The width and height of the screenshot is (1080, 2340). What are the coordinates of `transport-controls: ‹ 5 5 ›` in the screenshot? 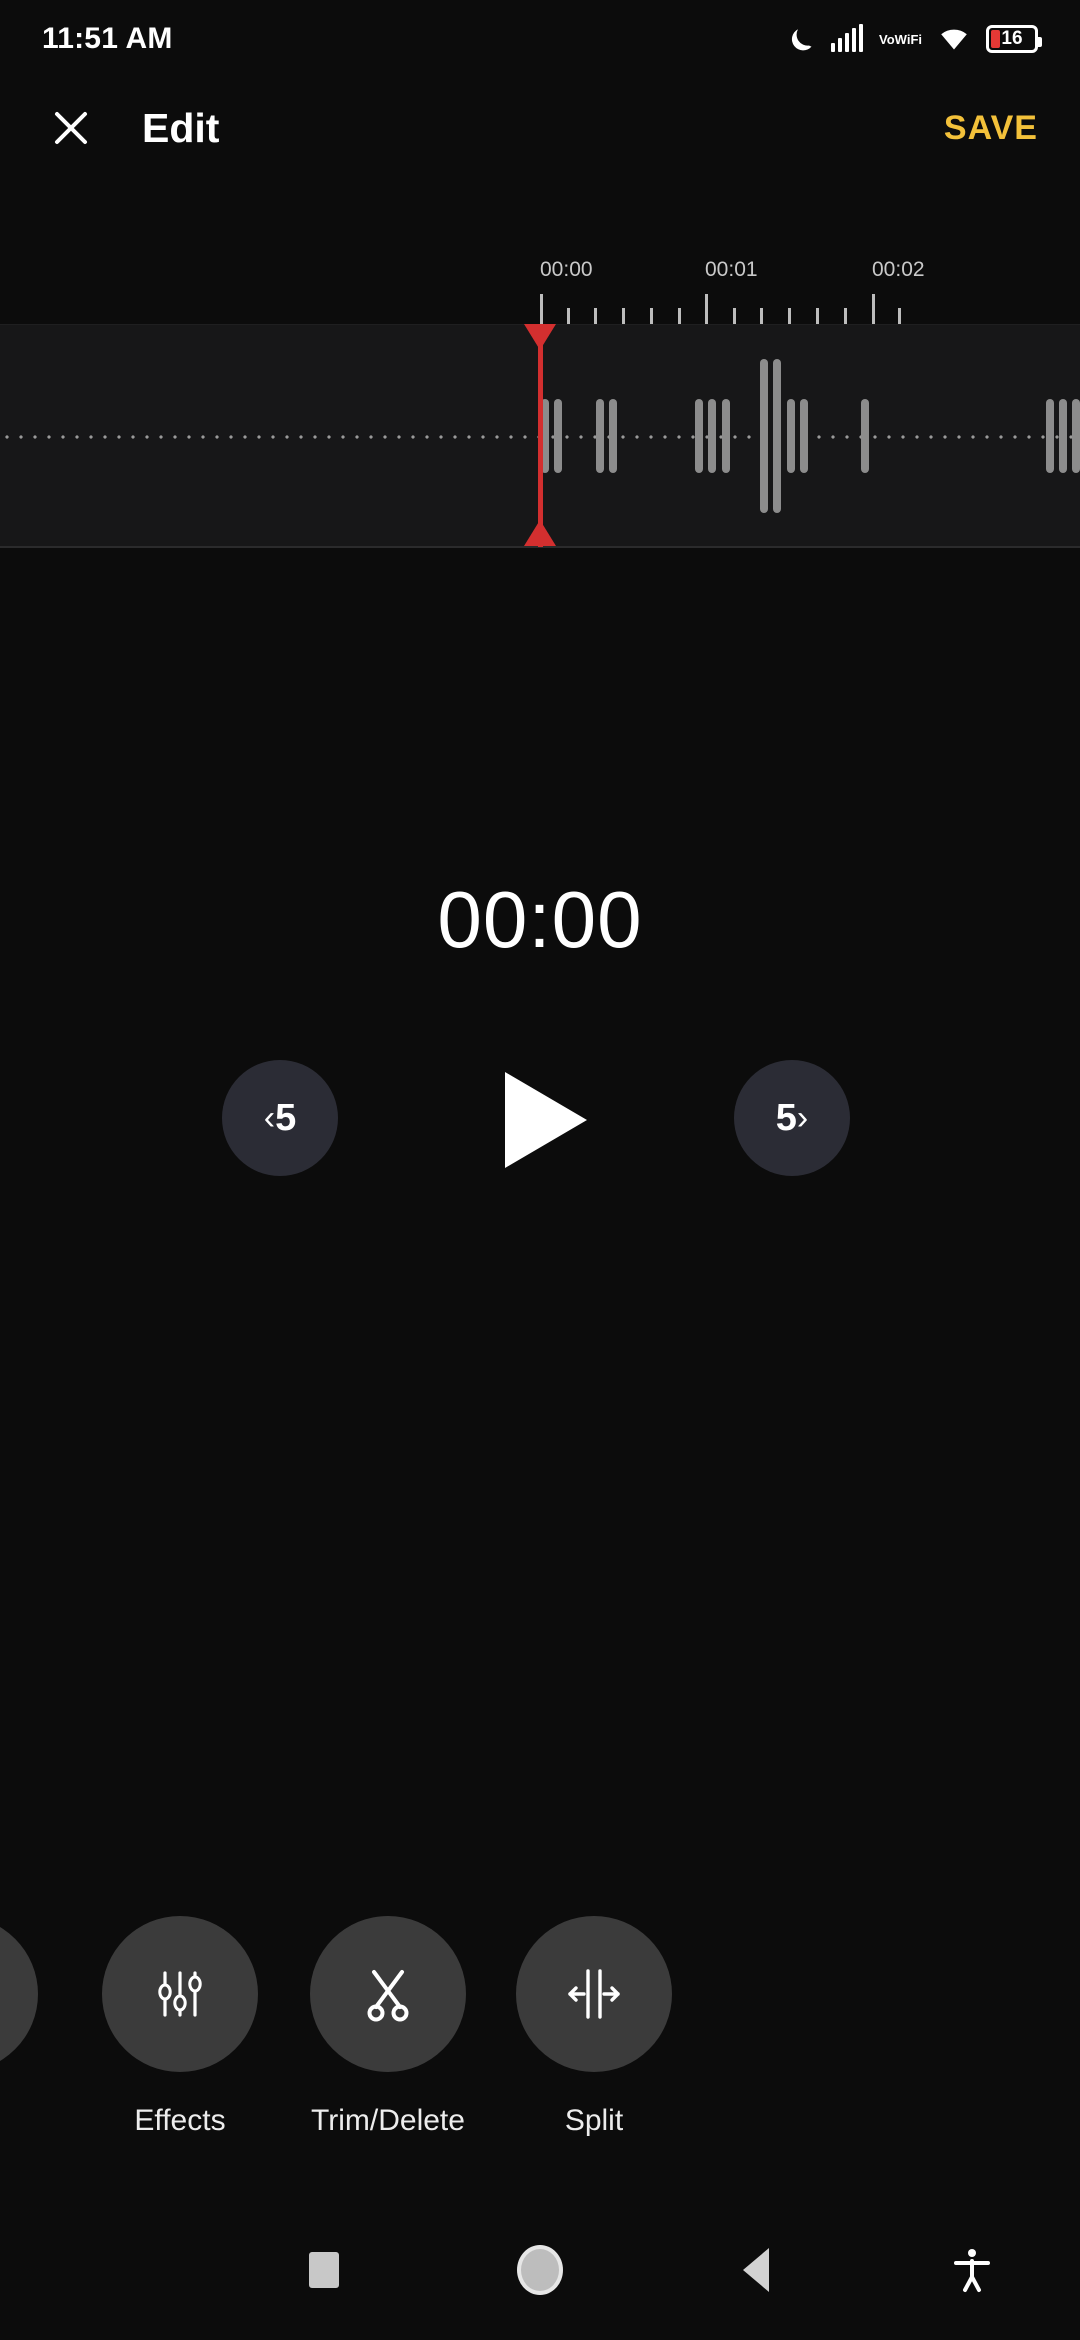 It's located at (540, 1135).